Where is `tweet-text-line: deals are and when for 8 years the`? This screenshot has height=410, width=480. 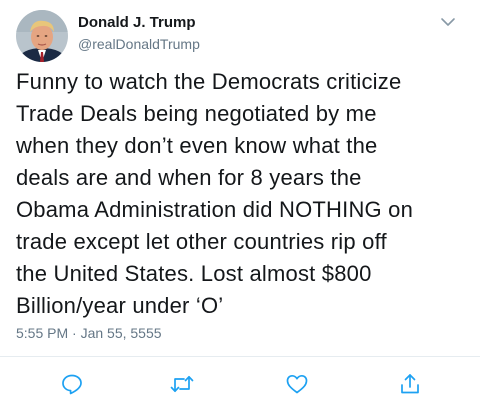 tweet-text-line: deals are and when for 8 years the is located at coordinates (189, 177).